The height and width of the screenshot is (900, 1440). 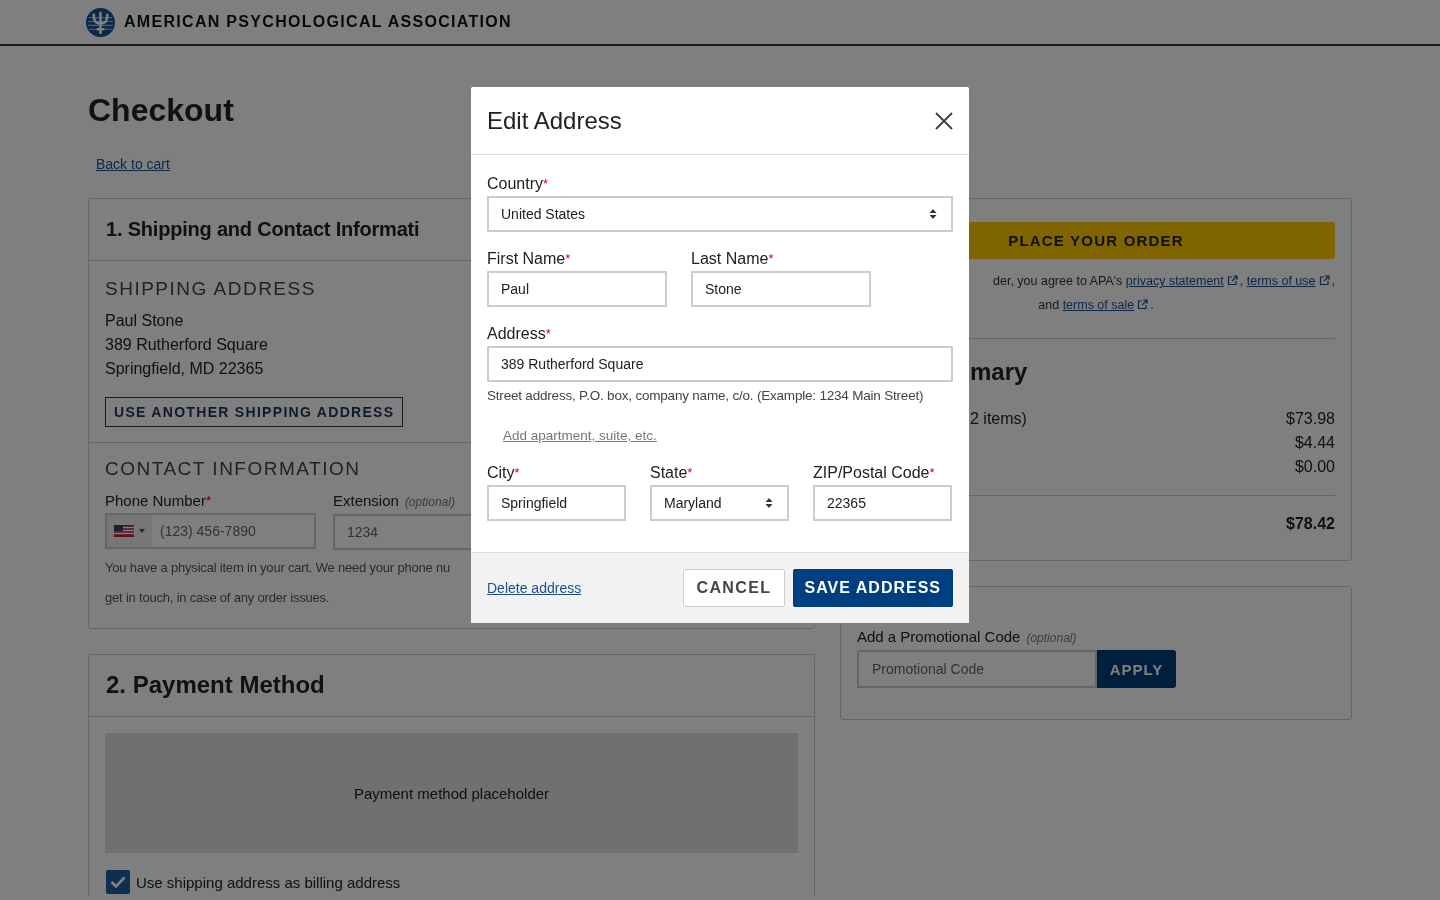 I want to click on save-address-button: SAVE ADDRESS, so click(x=872, y=588).